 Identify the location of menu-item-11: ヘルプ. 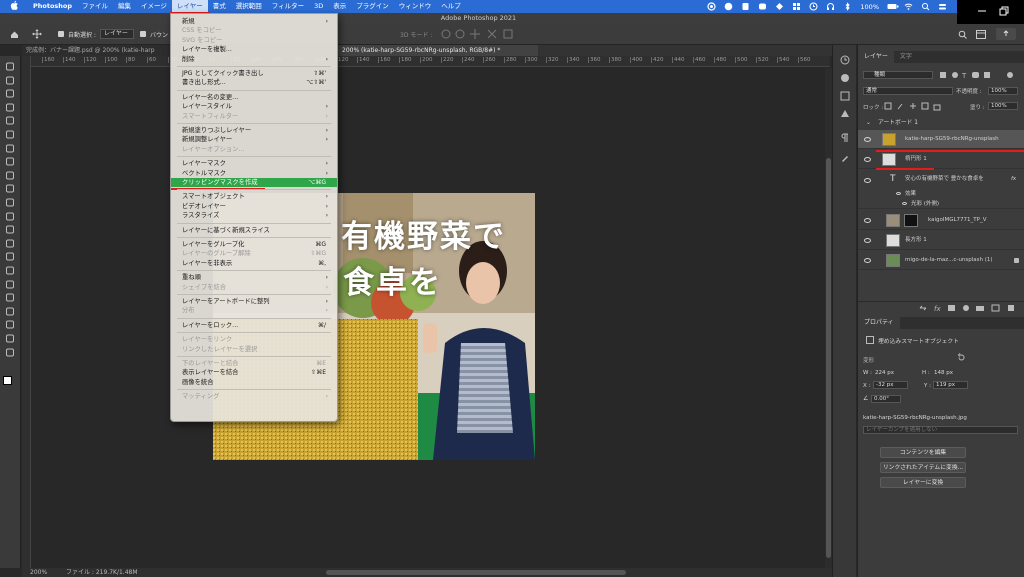
(451, 6).